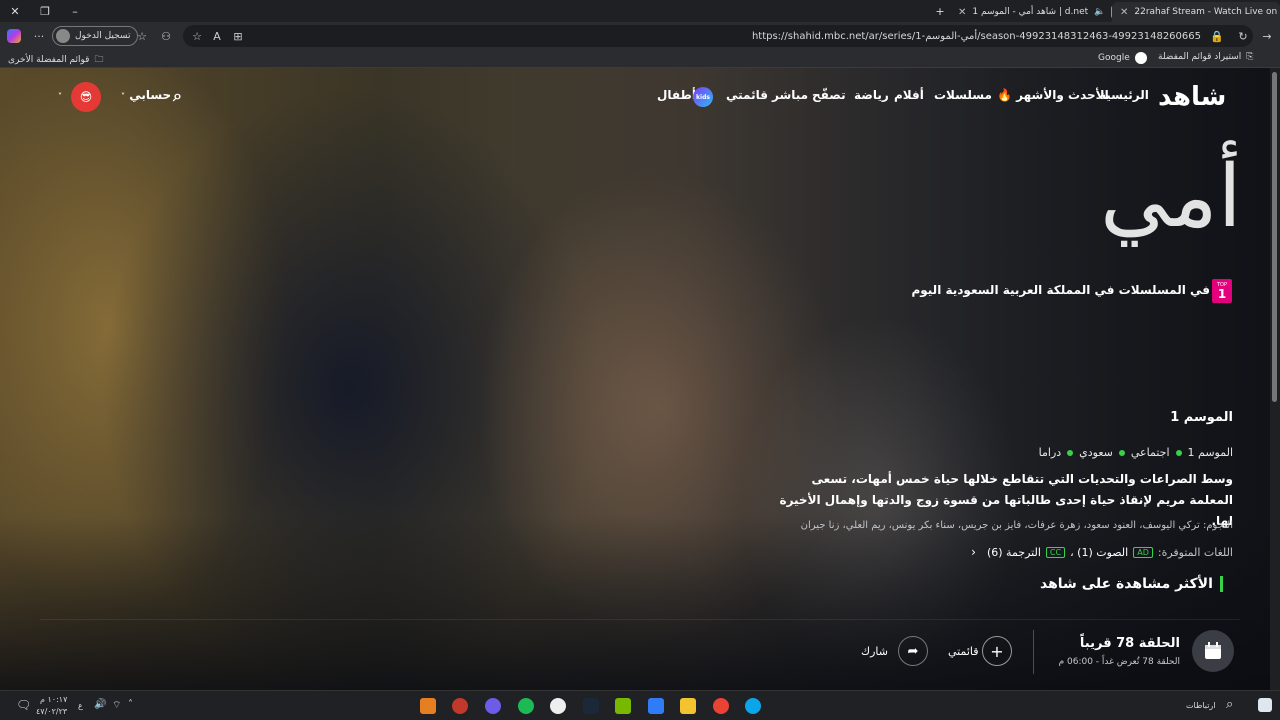 This screenshot has width=1280, height=720. What do you see at coordinates (100, 704) in the screenshot?
I see `volume-icon: 🔊` at bounding box center [100, 704].